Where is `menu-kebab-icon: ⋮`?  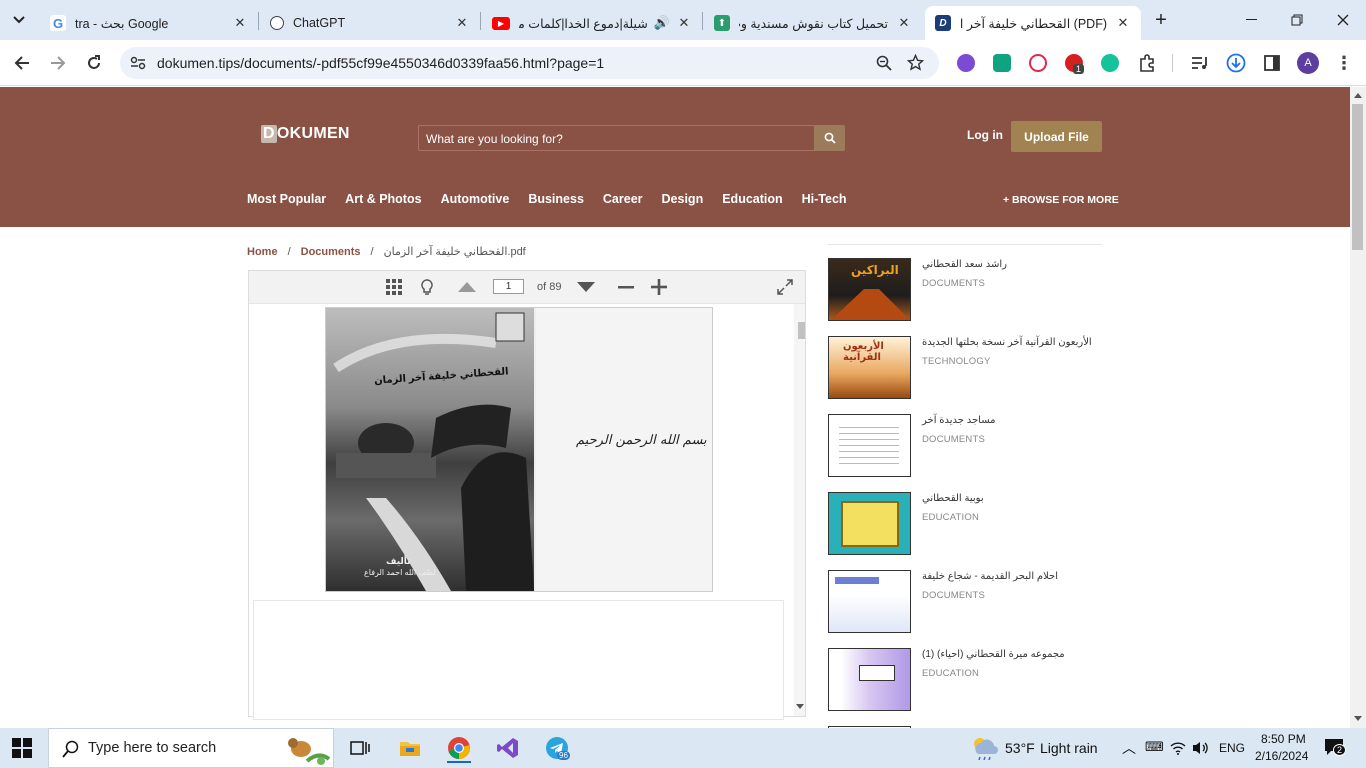 menu-kebab-icon: ⋮ is located at coordinates (1344, 63).